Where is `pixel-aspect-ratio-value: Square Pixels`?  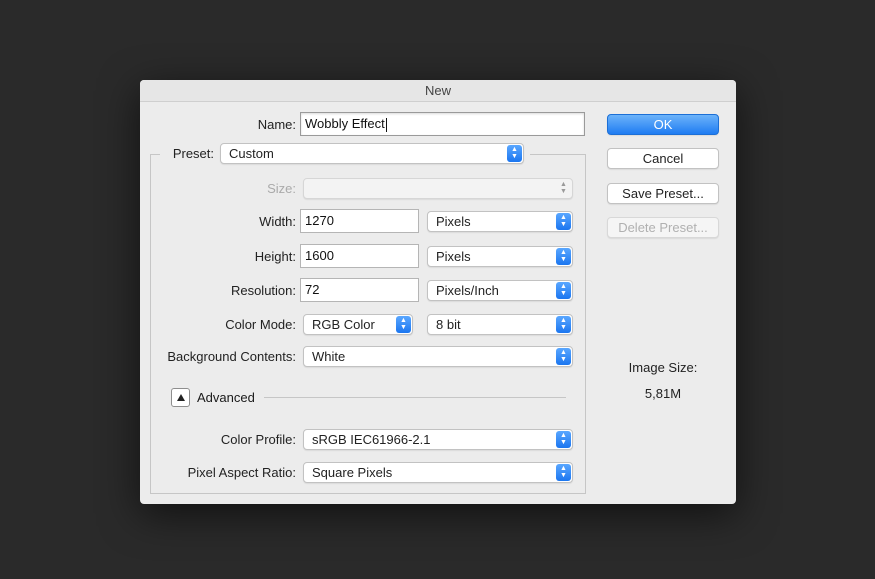
pixel-aspect-ratio-value: Square Pixels is located at coordinates (352, 472).